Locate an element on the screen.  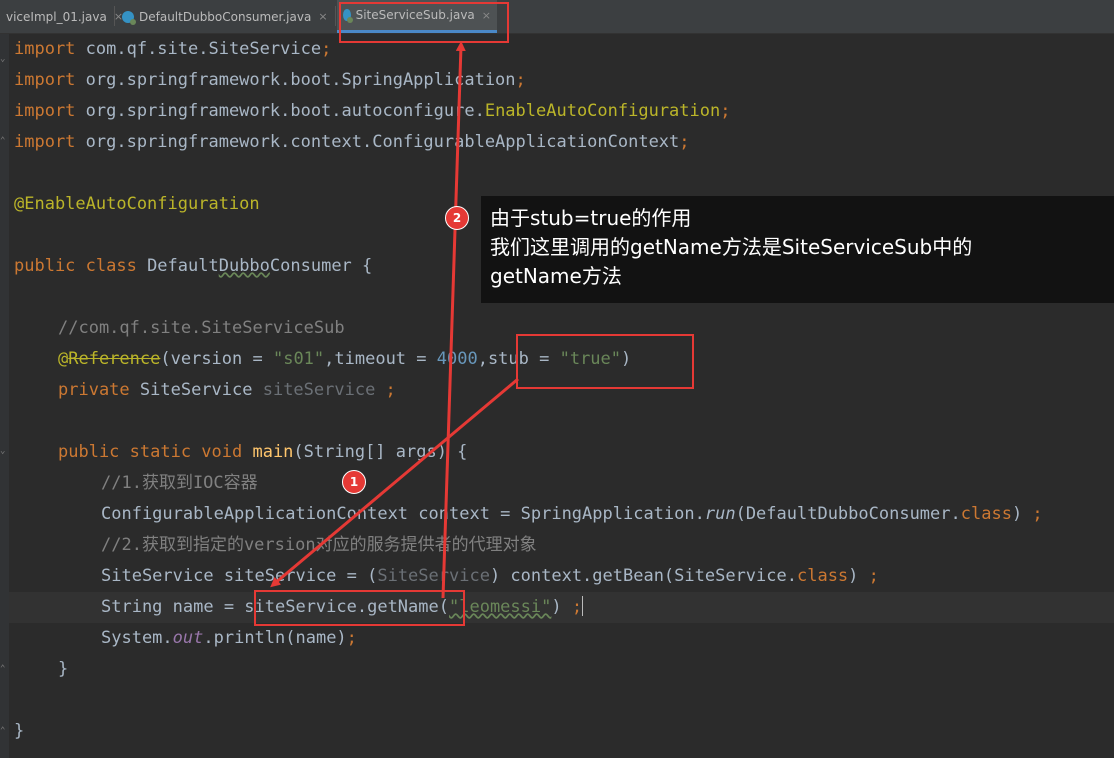
callout-line: 我们这里调用的getName方法是SiteServiceSub中的 is located at coordinates (731, 247).